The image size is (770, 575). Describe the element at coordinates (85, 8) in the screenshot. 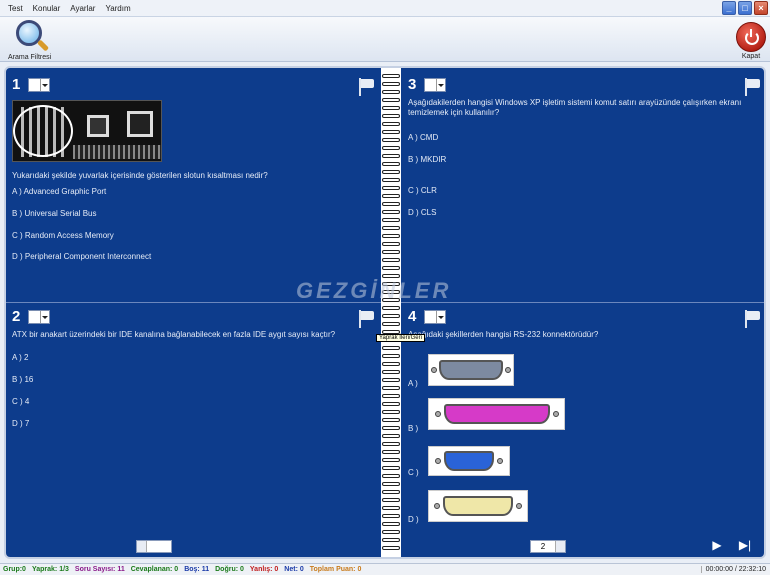

I see `menu-settings: Ayarlar` at that location.